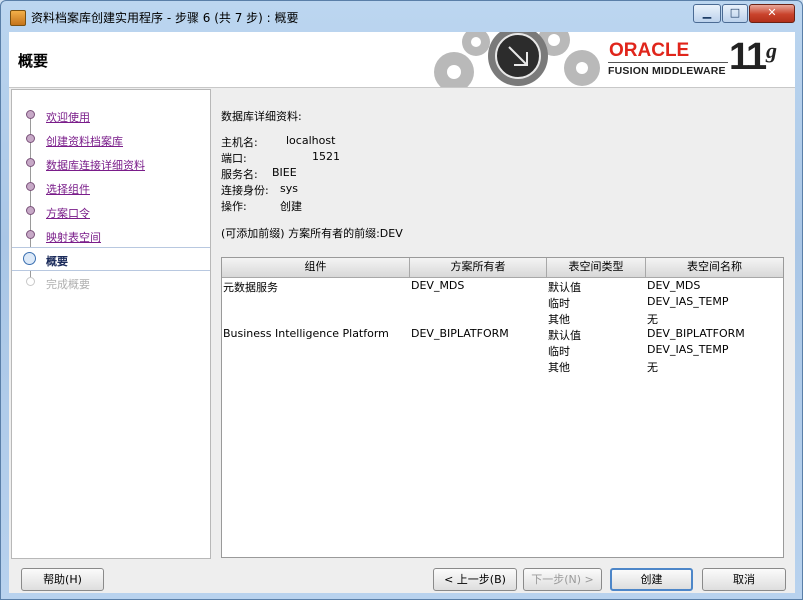  Describe the element at coordinates (402, 60) in the screenshot. I see `wizard-header: 概要 ORACLE FUSION MIDDLEWARE 11 g` at that location.